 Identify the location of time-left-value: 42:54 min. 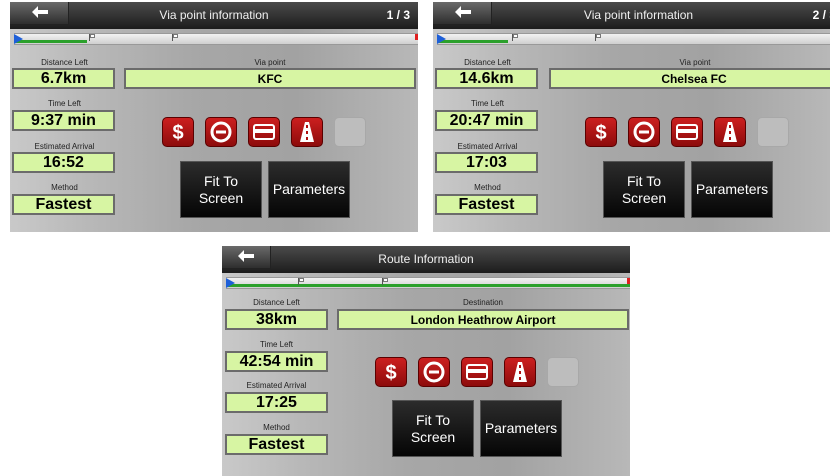
(276, 361).